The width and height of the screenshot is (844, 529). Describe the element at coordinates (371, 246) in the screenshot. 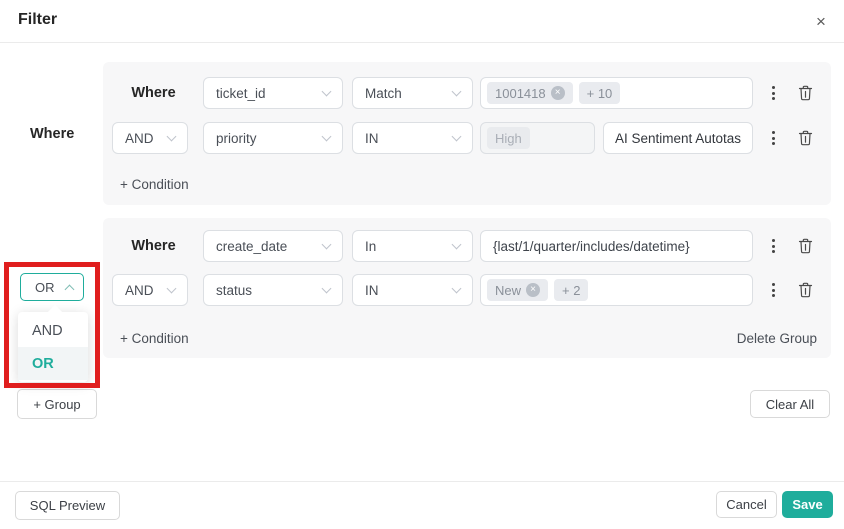

I see `operator-select-value: In` at that location.